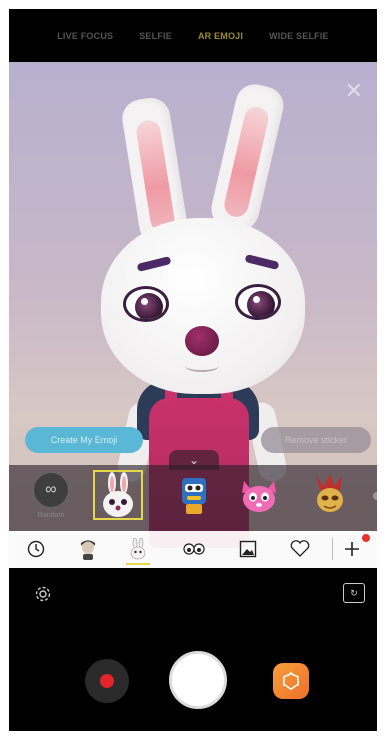  What do you see at coordinates (258, 302) in the screenshot?
I see `right-eye` at bounding box center [258, 302].